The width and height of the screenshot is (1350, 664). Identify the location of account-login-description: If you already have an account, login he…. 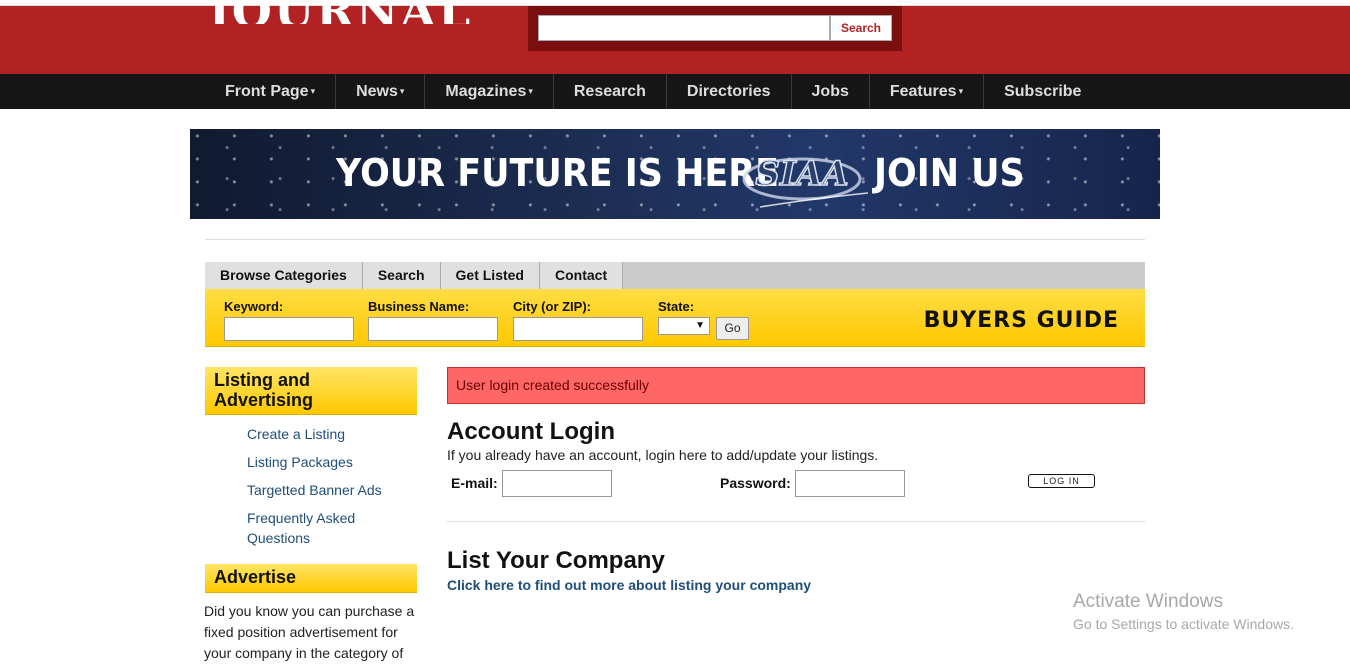
(663, 455).